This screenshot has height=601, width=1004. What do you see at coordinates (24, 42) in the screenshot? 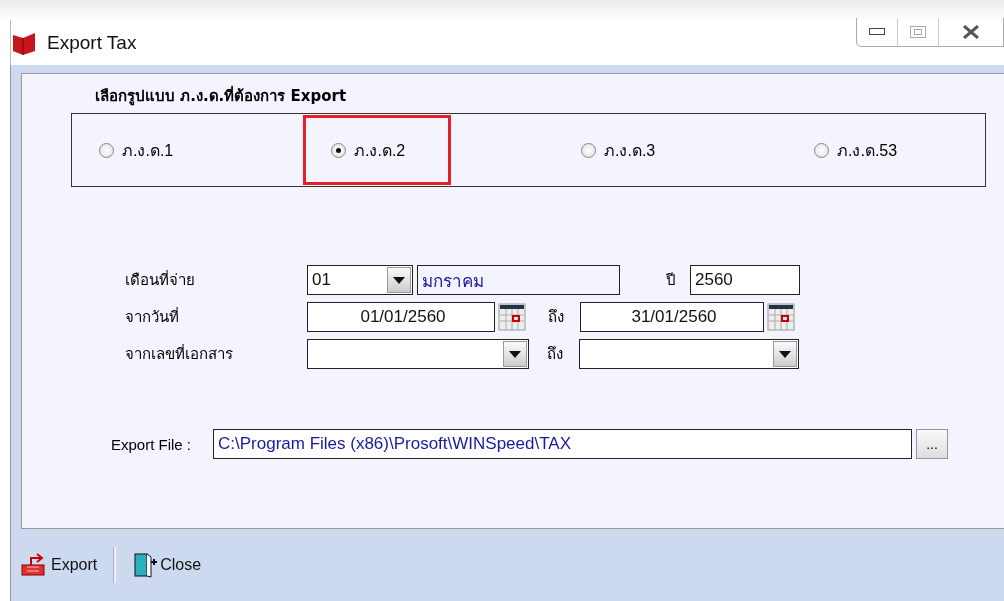
I see `app-icon` at bounding box center [24, 42].